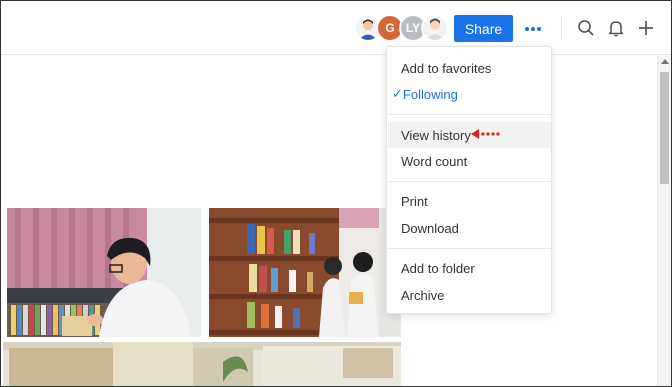 The width and height of the screenshot is (672, 387). I want to click on photo-library-shelves, so click(305, 272).